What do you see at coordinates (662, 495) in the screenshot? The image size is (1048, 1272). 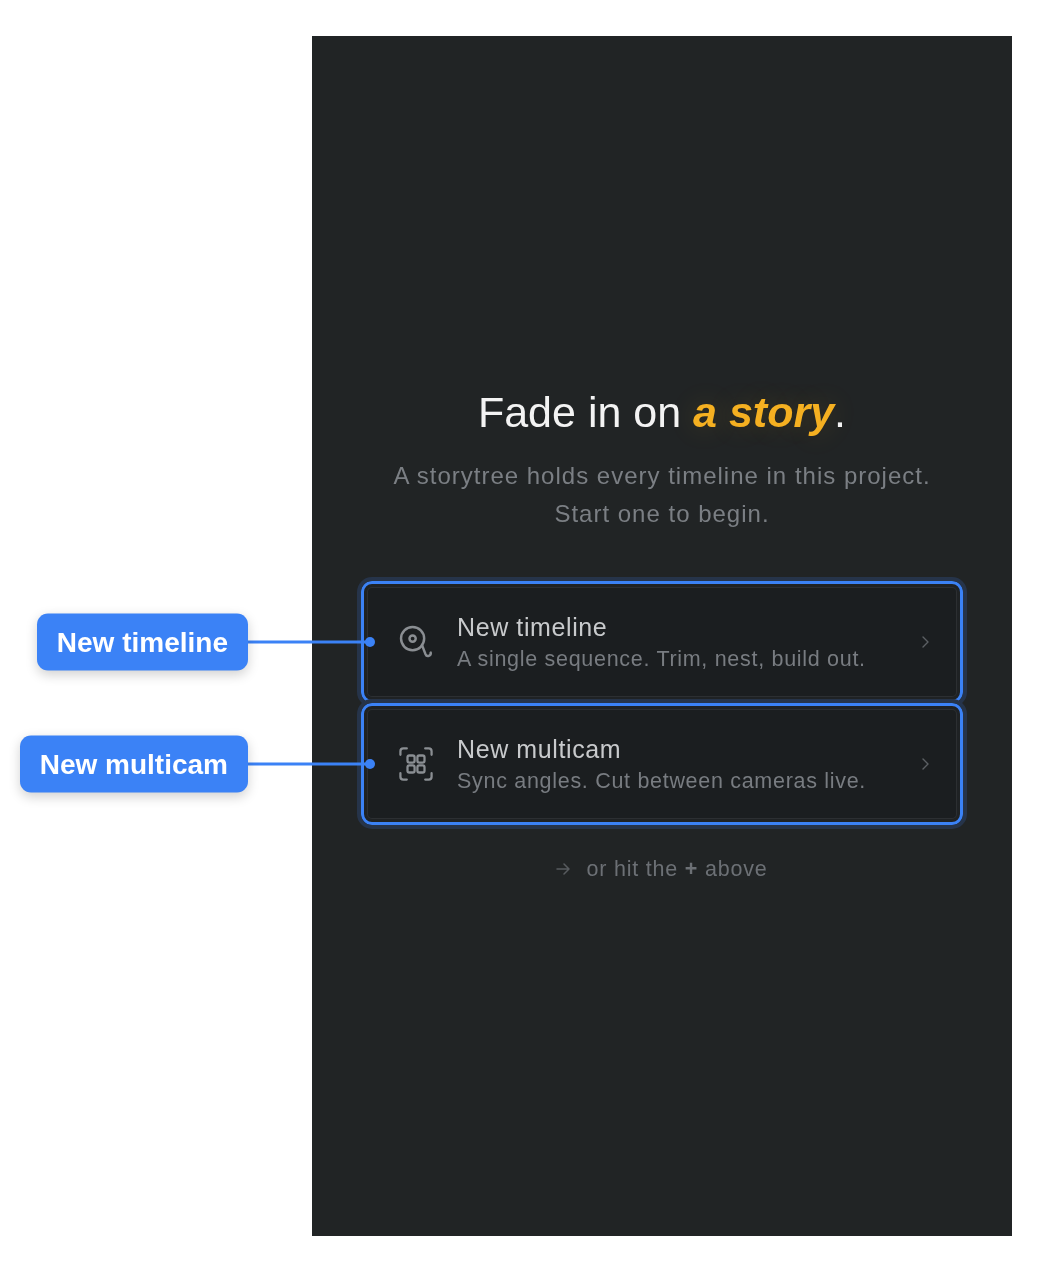 I see `subtitle: A storytree holds every timeline in this project. Start one to begin.` at bounding box center [662, 495].